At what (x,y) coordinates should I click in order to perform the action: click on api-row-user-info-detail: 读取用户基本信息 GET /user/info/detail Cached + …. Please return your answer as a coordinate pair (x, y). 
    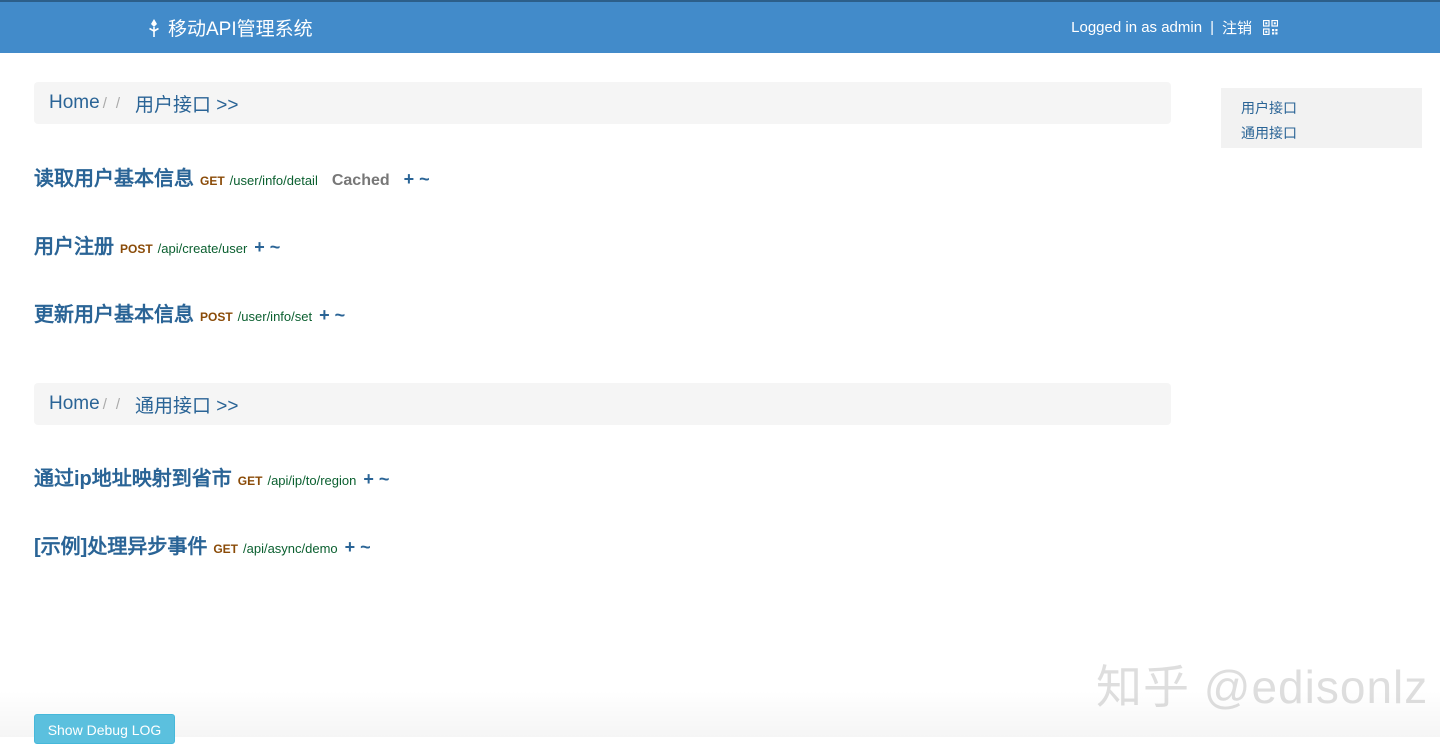
    Looking at the image, I should click on (232, 176).